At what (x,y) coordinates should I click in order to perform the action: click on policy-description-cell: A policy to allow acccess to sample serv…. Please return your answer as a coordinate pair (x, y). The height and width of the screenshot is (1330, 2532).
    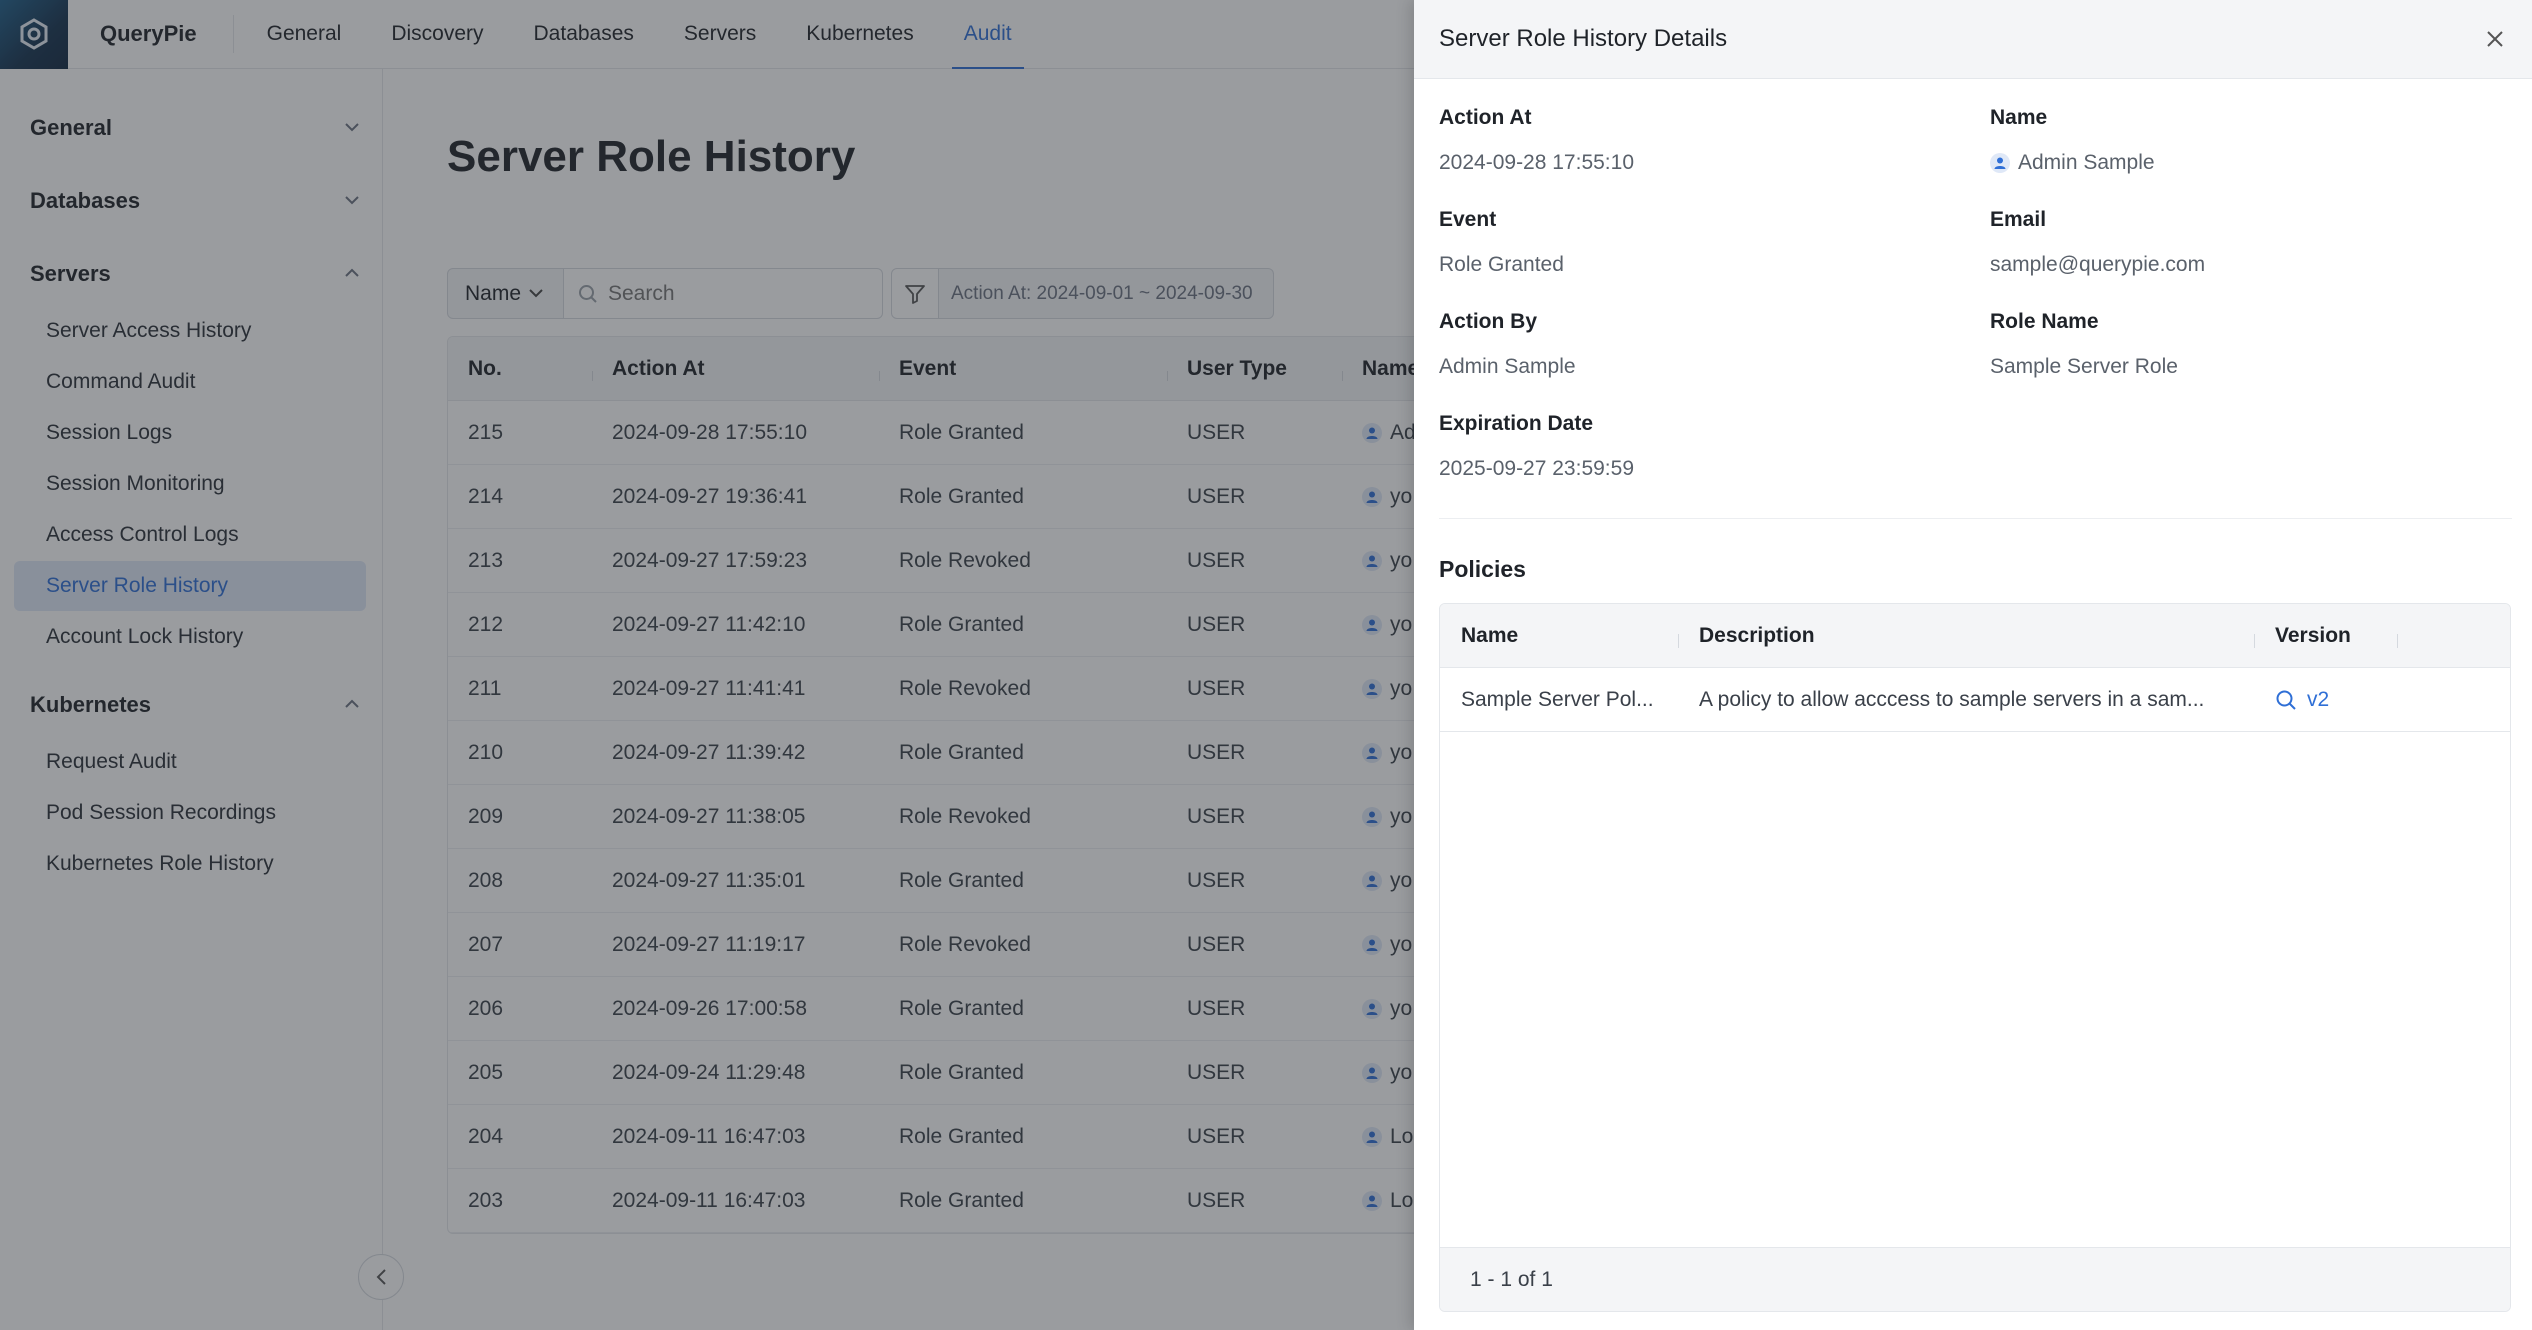
    Looking at the image, I should click on (1952, 699).